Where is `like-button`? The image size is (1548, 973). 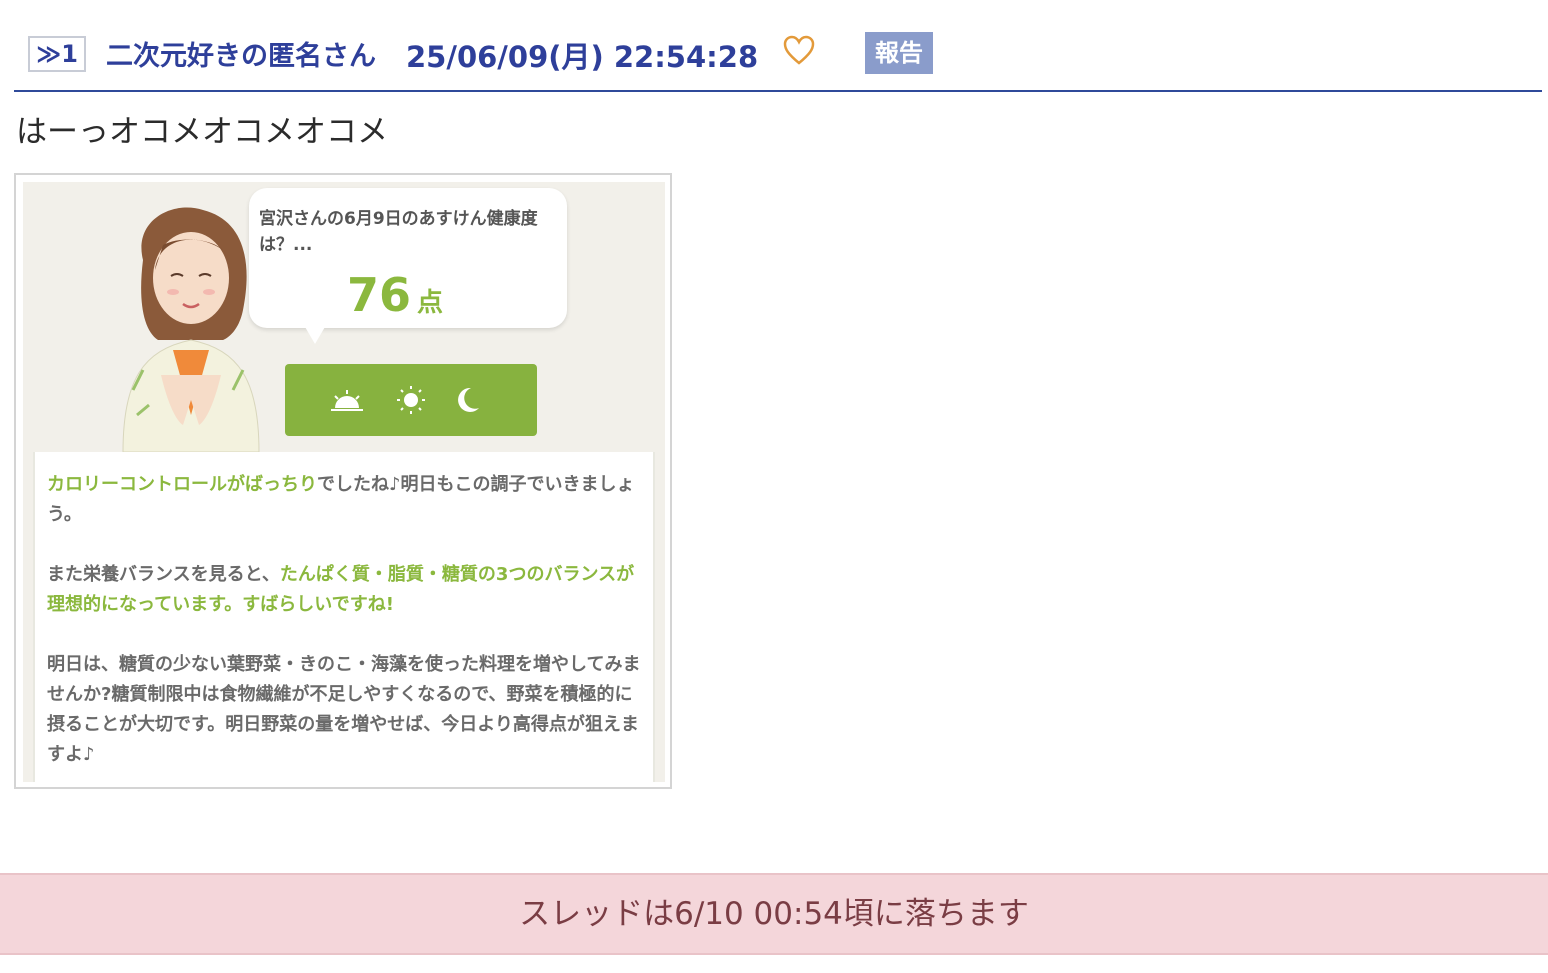 like-button is located at coordinates (799, 50).